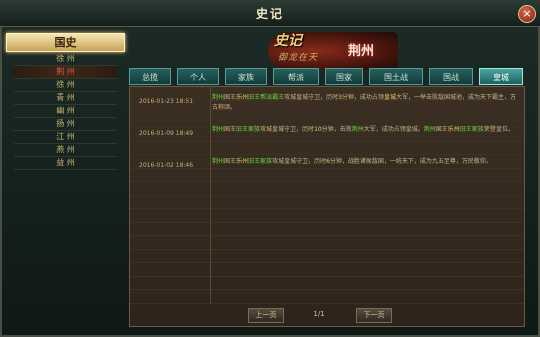 Image resolution: width=540 pixels, height=337 pixels. I want to click on page-indicator: 1/1, so click(319, 314).